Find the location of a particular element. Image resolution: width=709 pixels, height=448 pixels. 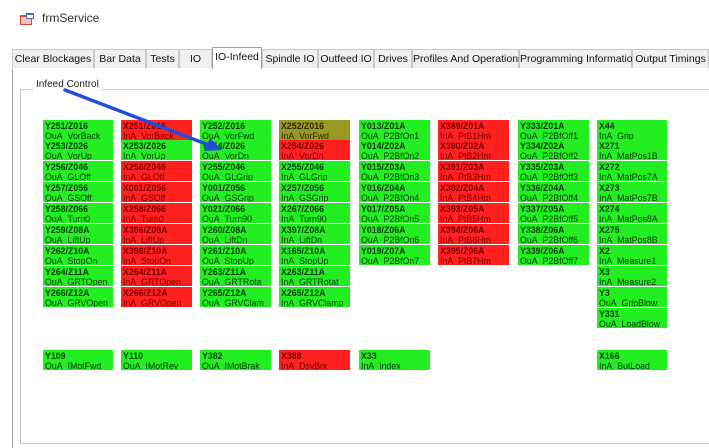

tab-io: IO is located at coordinates (195, 58).